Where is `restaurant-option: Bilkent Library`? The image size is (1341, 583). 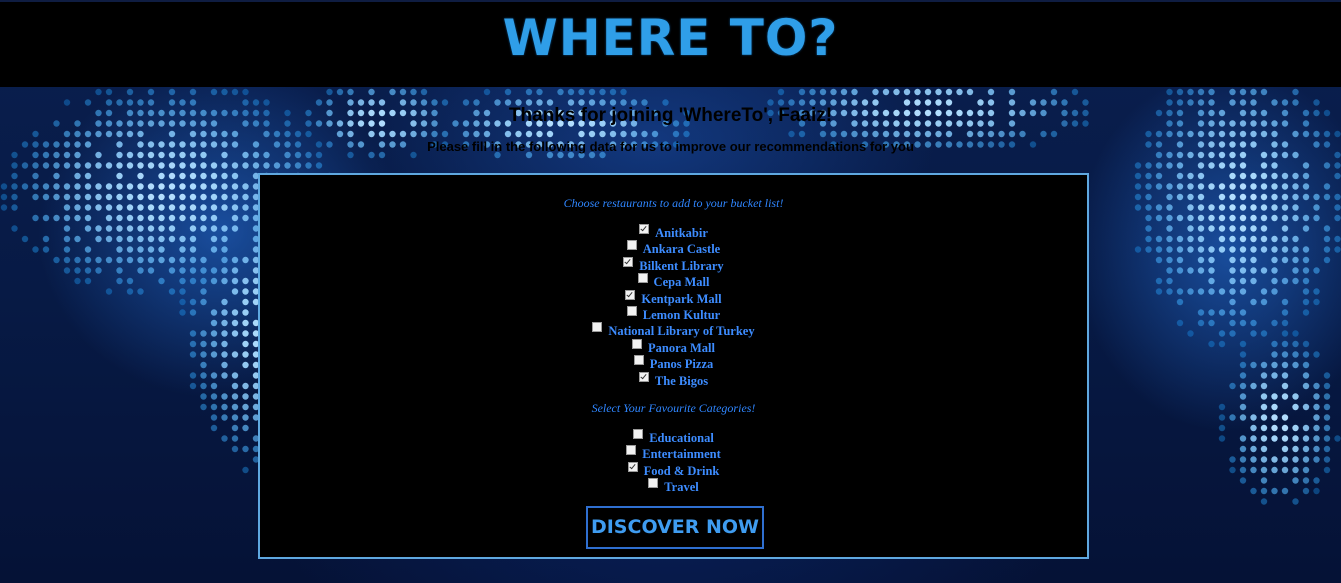 restaurant-option: Bilkent Library is located at coordinates (673, 264).